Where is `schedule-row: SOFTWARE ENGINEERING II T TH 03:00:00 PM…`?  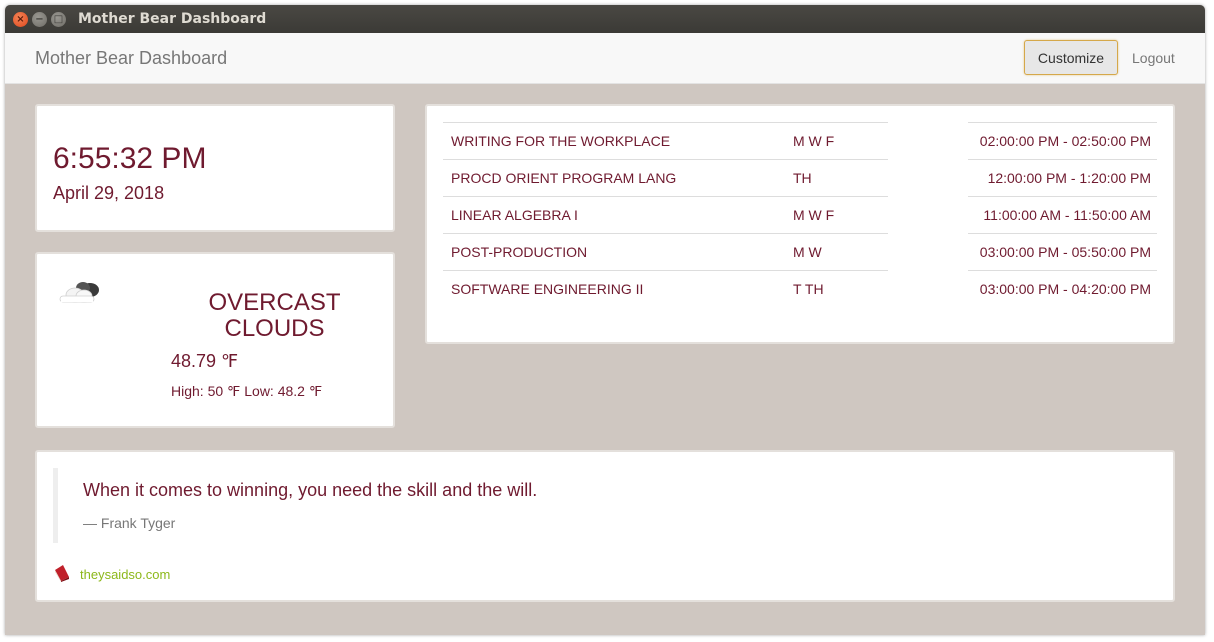
schedule-row: SOFTWARE ENGINEERING II T TH 03:00:00 PM… is located at coordinates (801, 288).